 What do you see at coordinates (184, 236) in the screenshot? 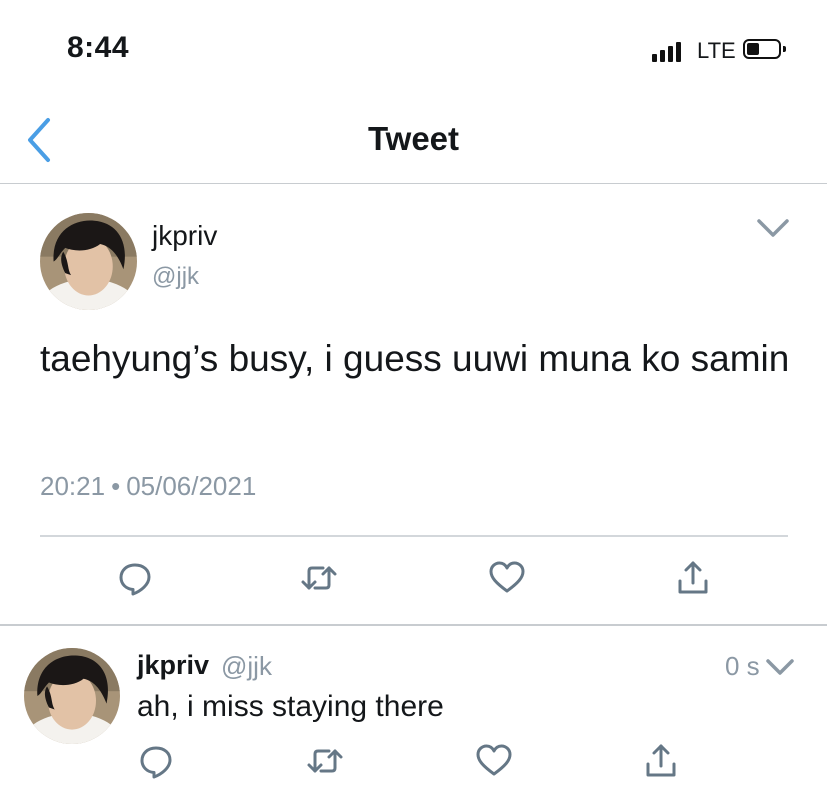
I see `author-name: jkpriv` at bounding box center [184, 236].